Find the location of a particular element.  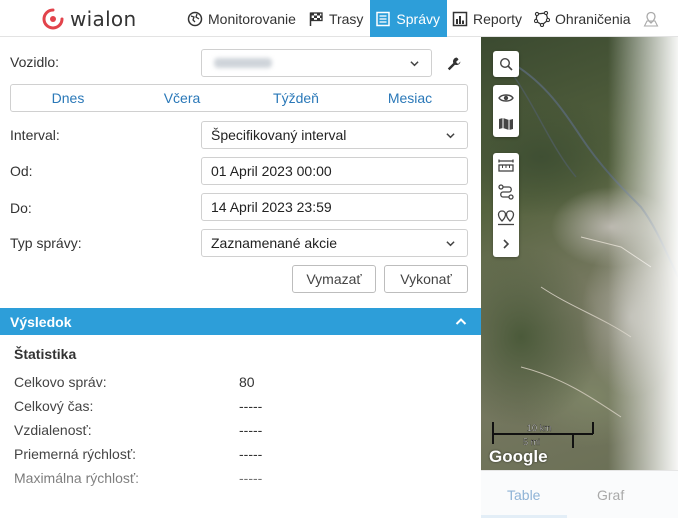

map-search-group is located at coordinates (506, 64).